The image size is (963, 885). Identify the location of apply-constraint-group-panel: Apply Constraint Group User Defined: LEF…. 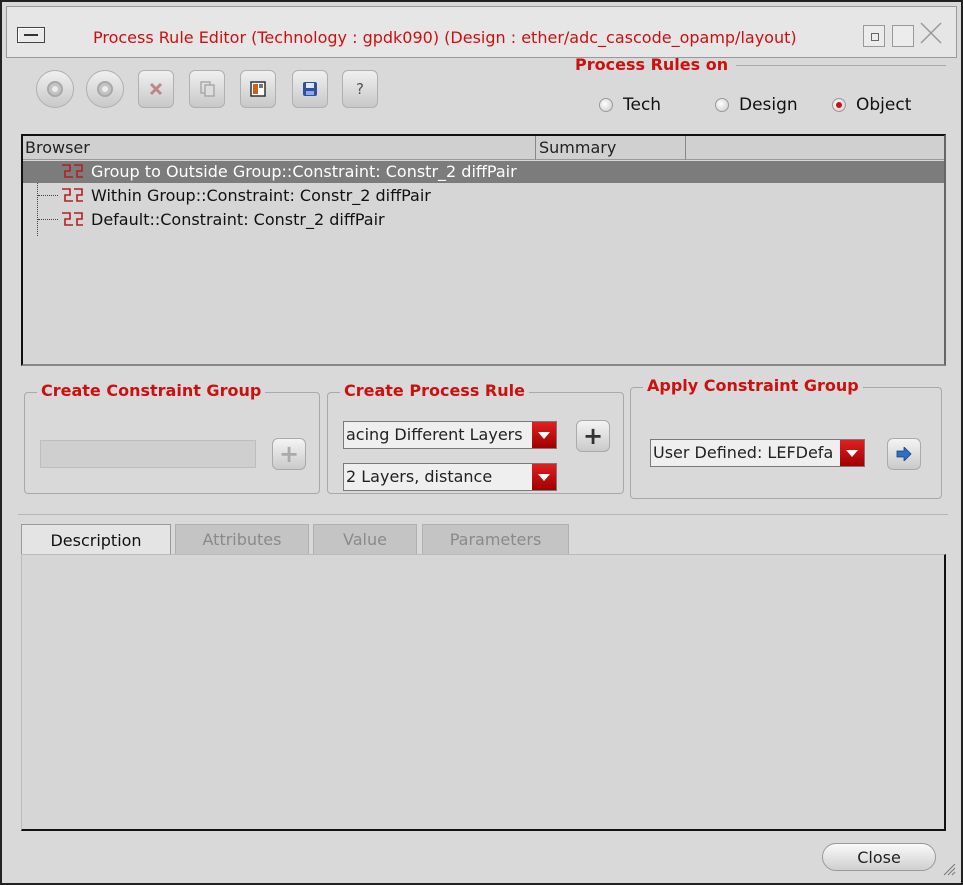
(786, 437).